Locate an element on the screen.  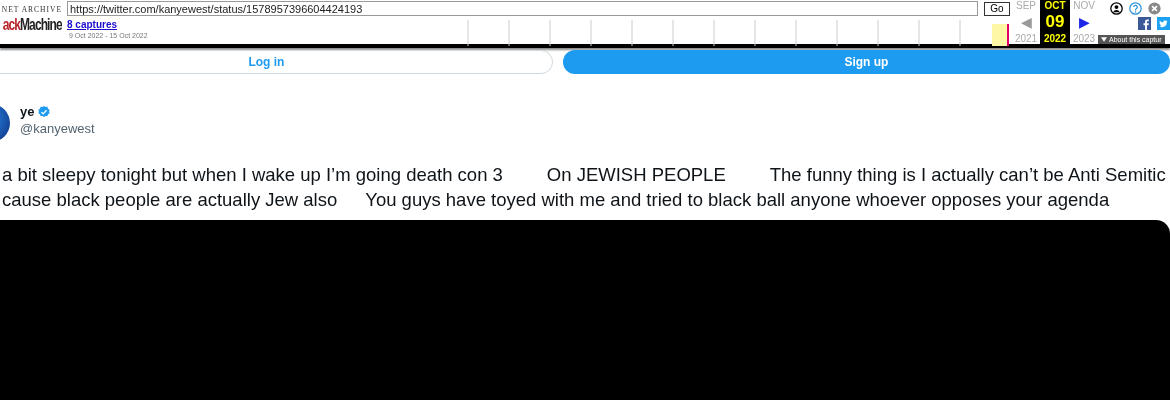
facebook-icon is located at coordinates (1144, 23).